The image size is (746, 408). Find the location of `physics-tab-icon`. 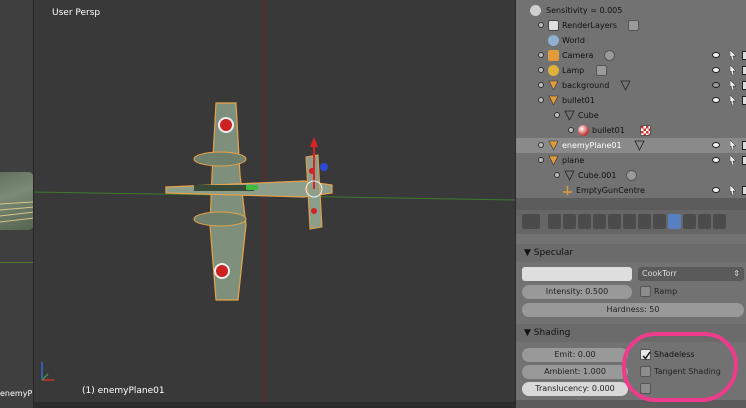

physics-tab-icon is located at coordinates (719, 221).